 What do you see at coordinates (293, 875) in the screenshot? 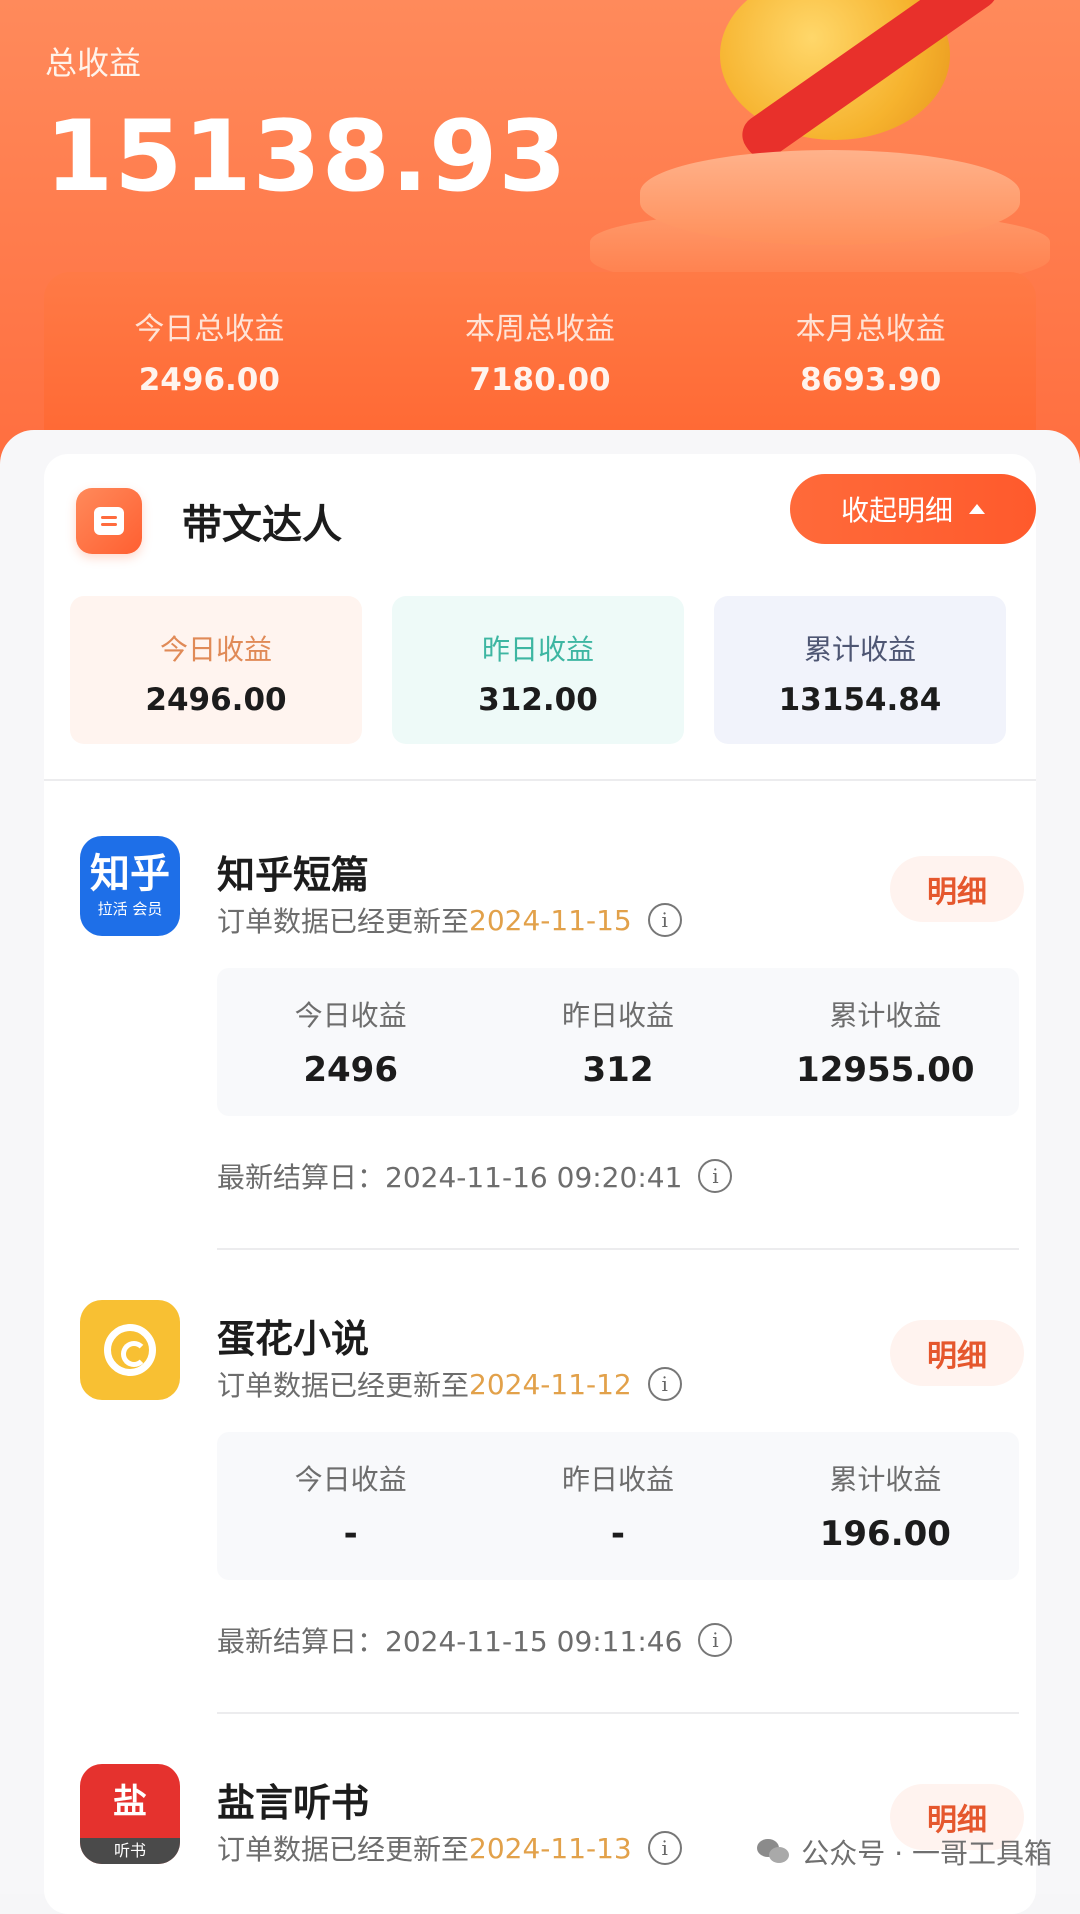
I see `platform-name: 知乎短篇` at bounding box center [293, 875].